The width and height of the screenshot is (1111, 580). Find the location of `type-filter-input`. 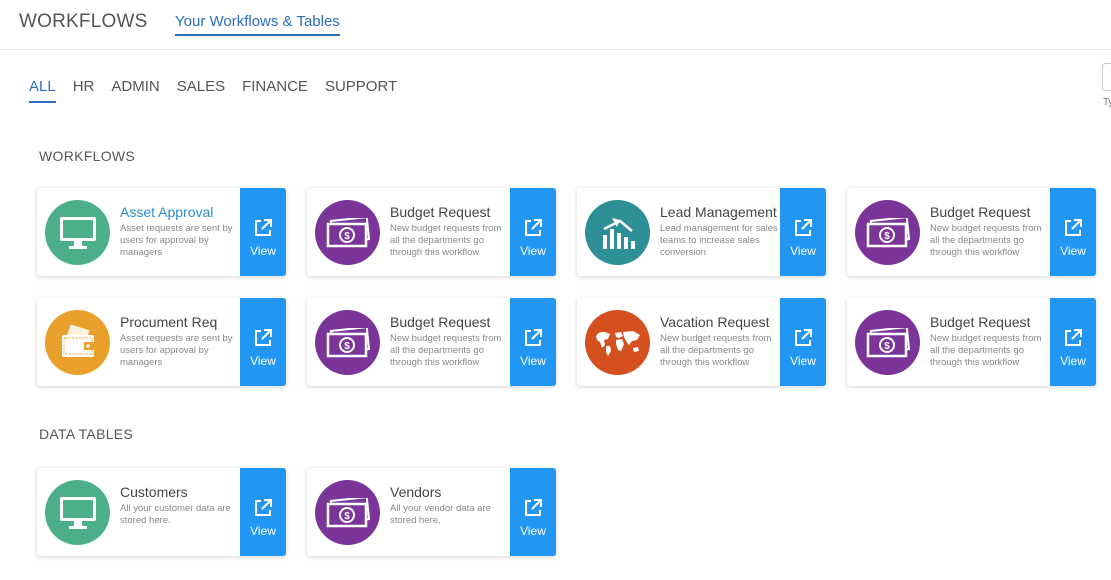

type-filter-input is located at coordinates (1106, 77).